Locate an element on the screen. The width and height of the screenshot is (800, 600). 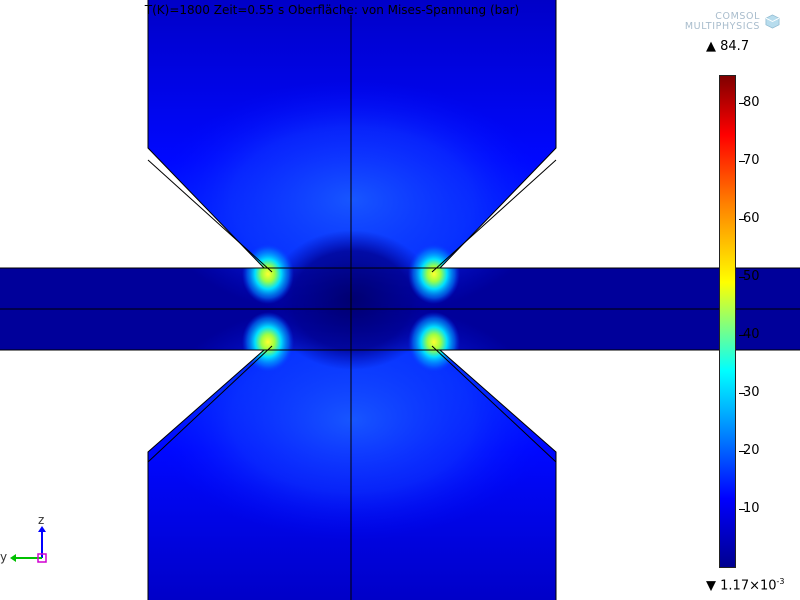
axis-triad: z y is located at coordinates (23, 538).